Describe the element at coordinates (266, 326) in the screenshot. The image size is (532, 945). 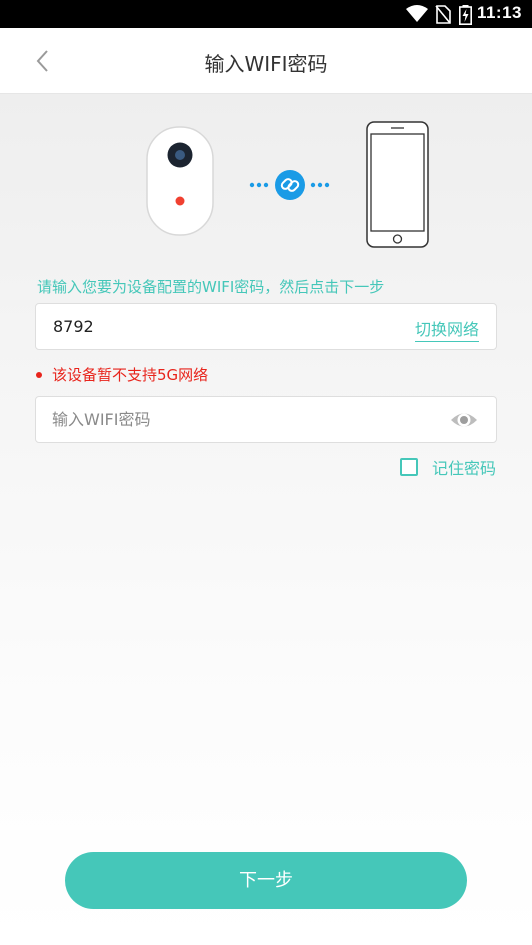
I see `network-name-field: 8792 切换网络` at that location.